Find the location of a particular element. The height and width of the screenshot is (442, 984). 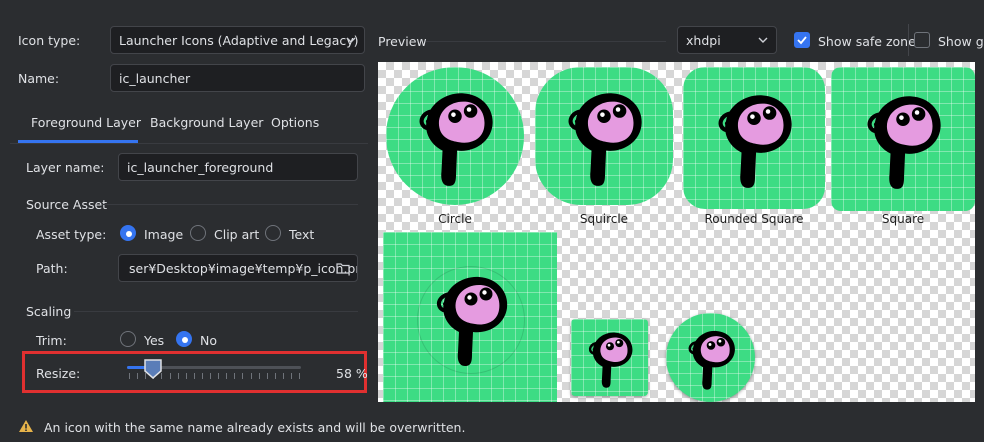

path-value: ser¥Desktop¥image¥temp¥p_icon.png is located at coordinates (243, 268).